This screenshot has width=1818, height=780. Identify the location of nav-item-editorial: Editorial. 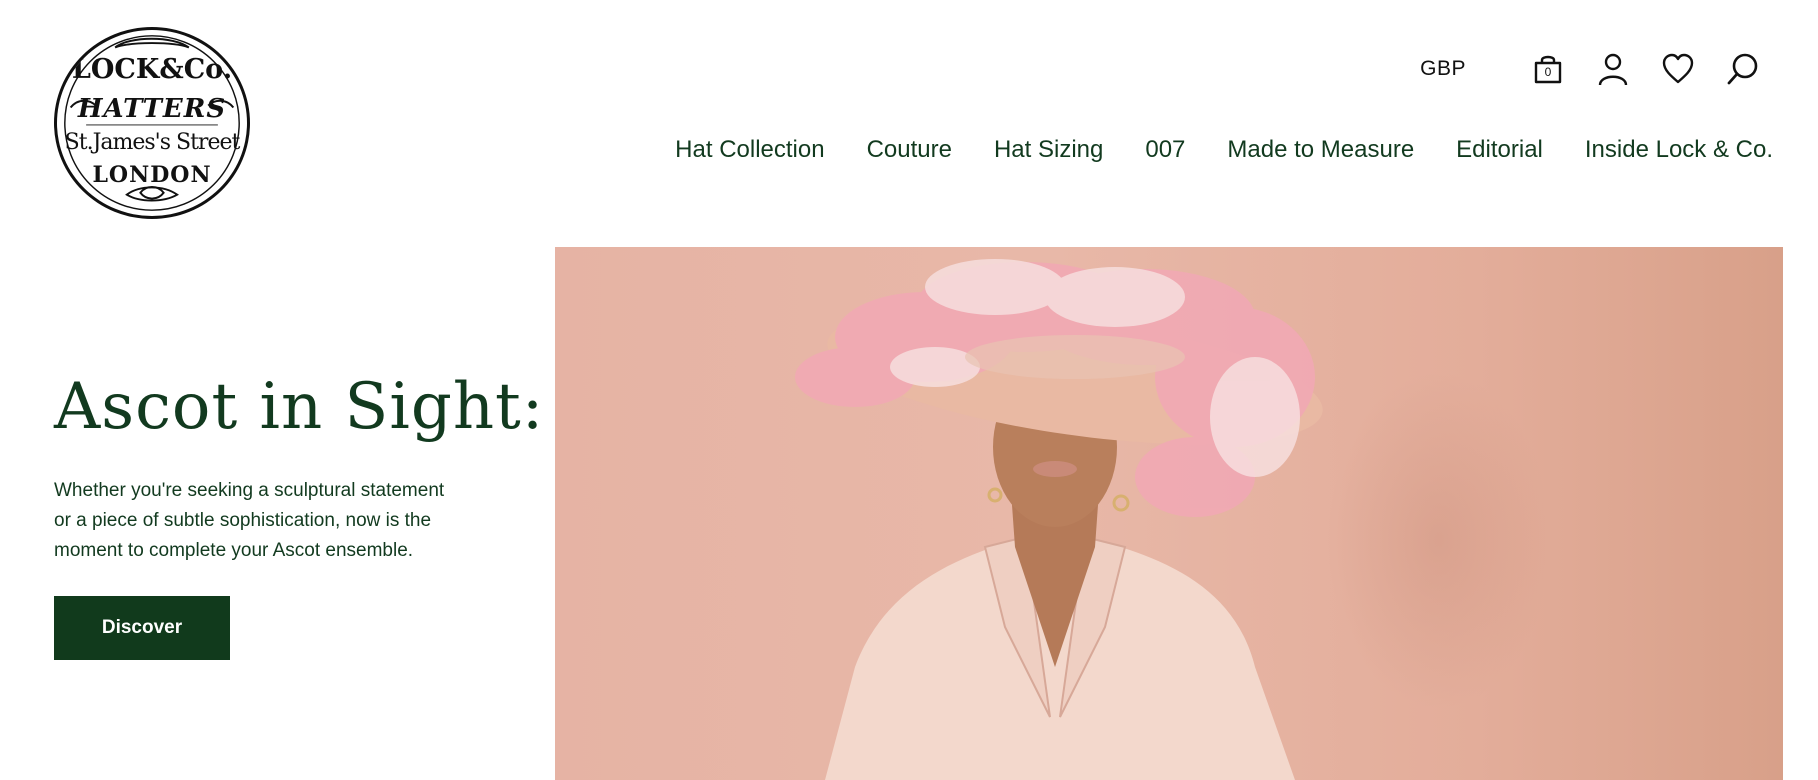
(1499, 150).